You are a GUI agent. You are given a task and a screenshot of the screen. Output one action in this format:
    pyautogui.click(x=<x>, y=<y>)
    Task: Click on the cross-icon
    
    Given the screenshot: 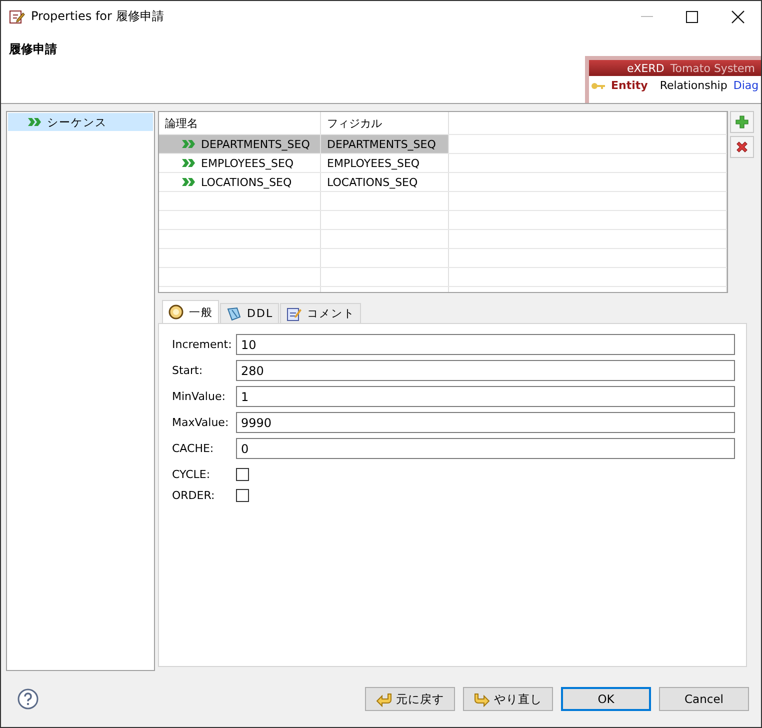 What is the action you would take?
    pyautogui.click(x=742, y=147)
    